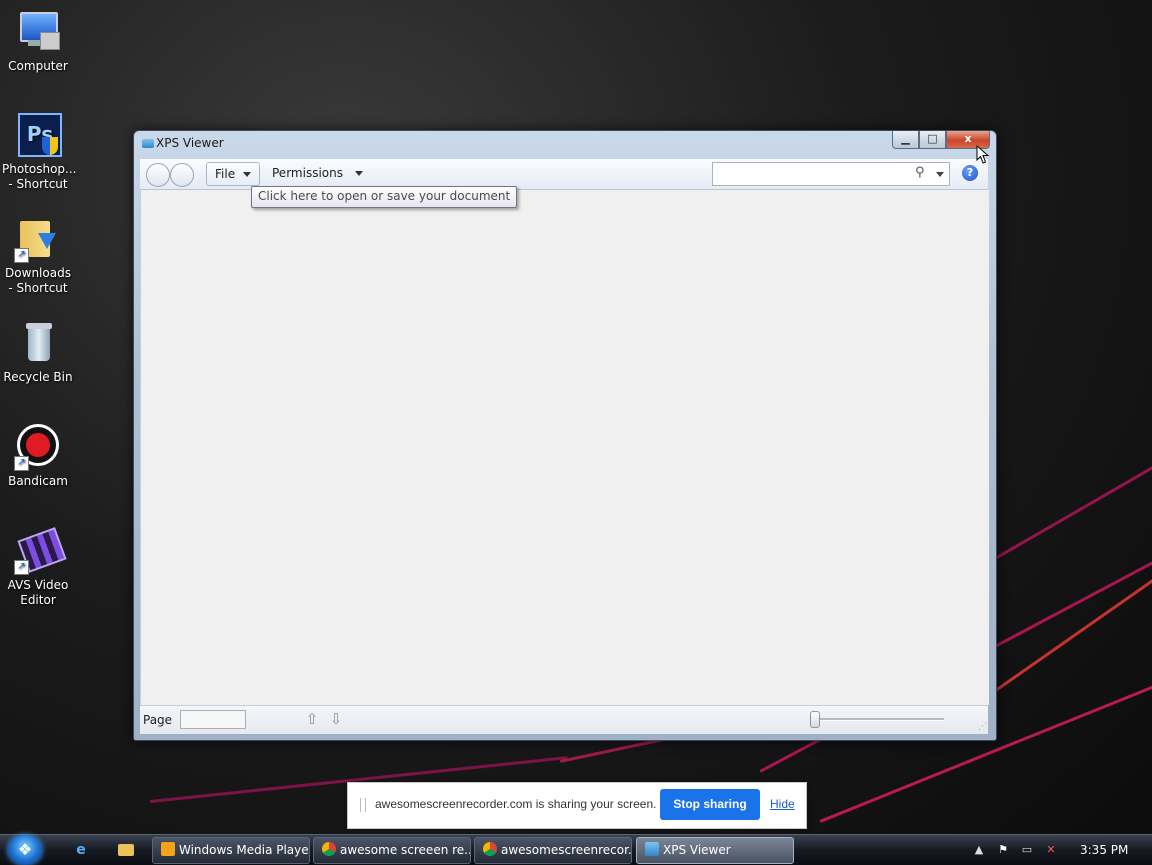 This screenshot has width=1152, height=865. What do you see at coordinates (38, 447) in the screenshot?
I see `bandicam-icon: ↗` at bounding box center [38, 447].